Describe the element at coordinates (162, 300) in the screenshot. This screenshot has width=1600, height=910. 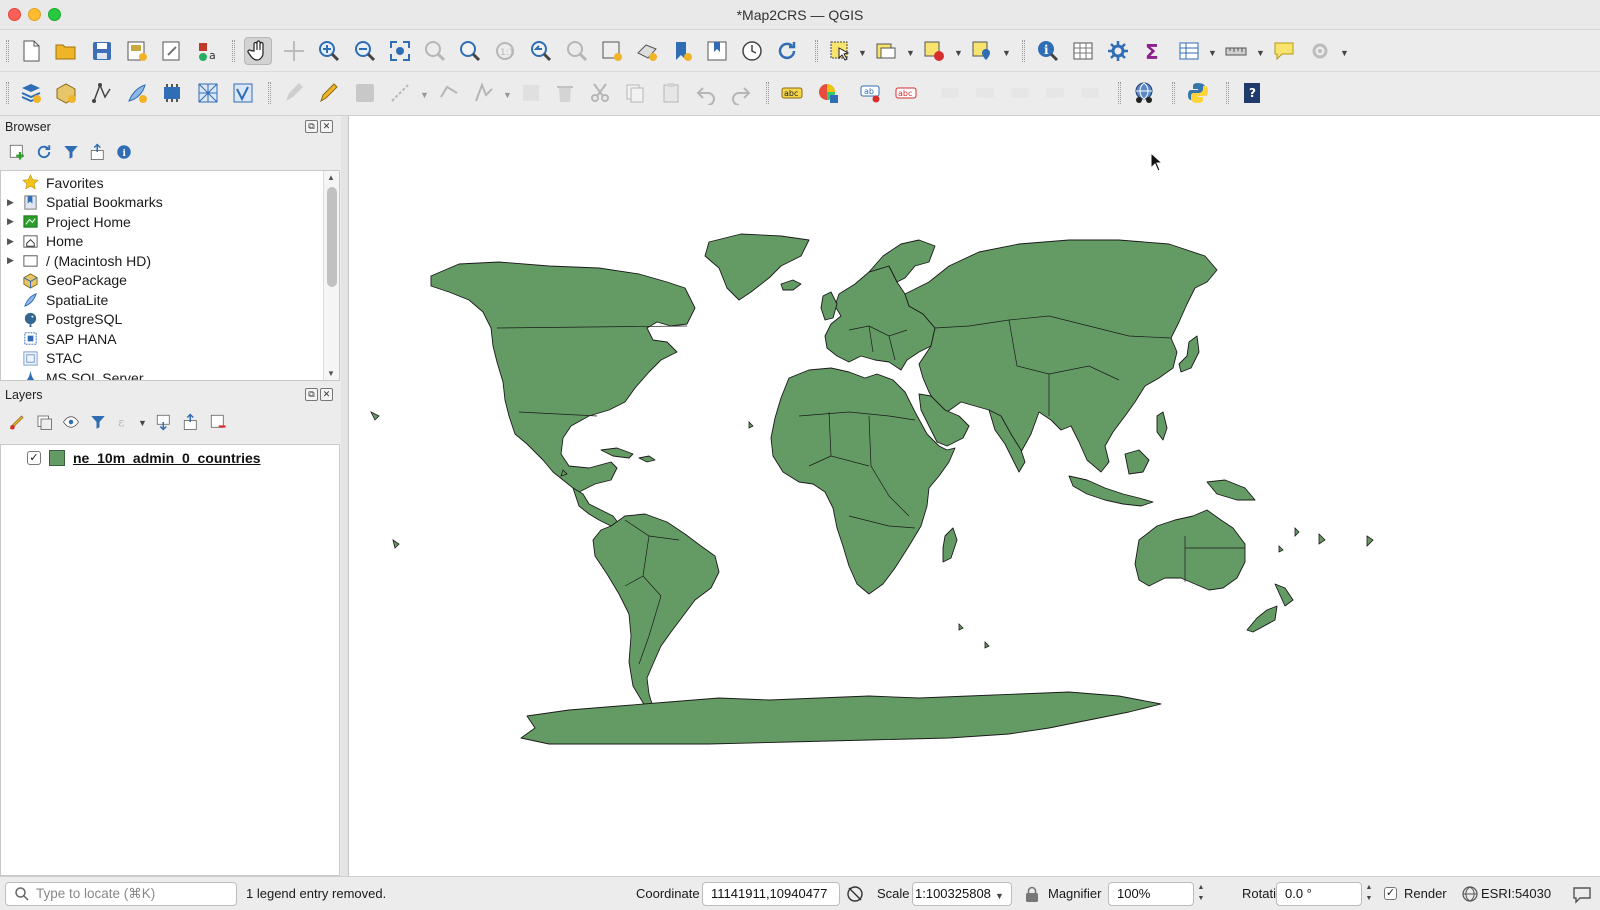
I see `browser-item-spatialite: SpatiaLite` at that location.